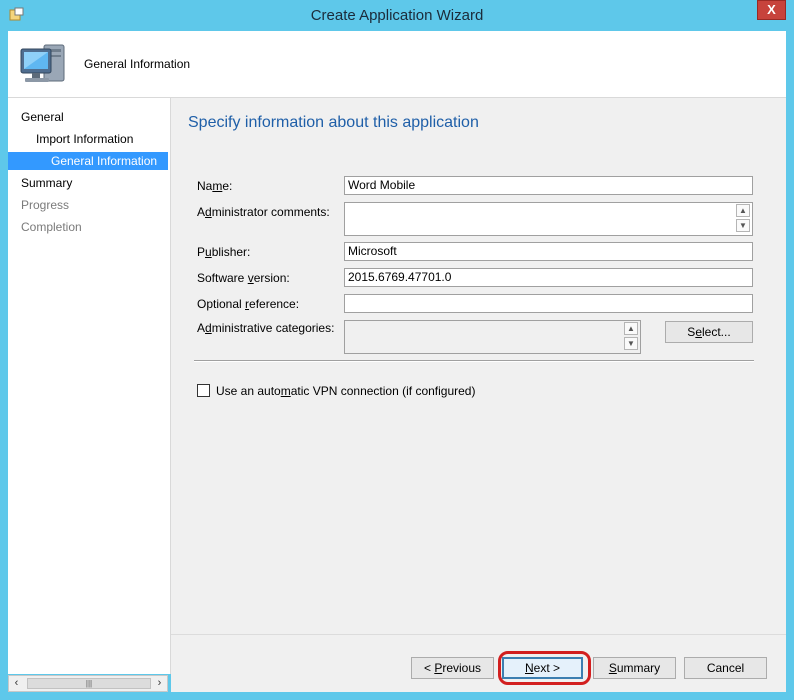  What do you see at coordinates (492, 337) in the screenshot?
I see `admin-categories-field: ▲ ▼` at bounding box center [492, 337].